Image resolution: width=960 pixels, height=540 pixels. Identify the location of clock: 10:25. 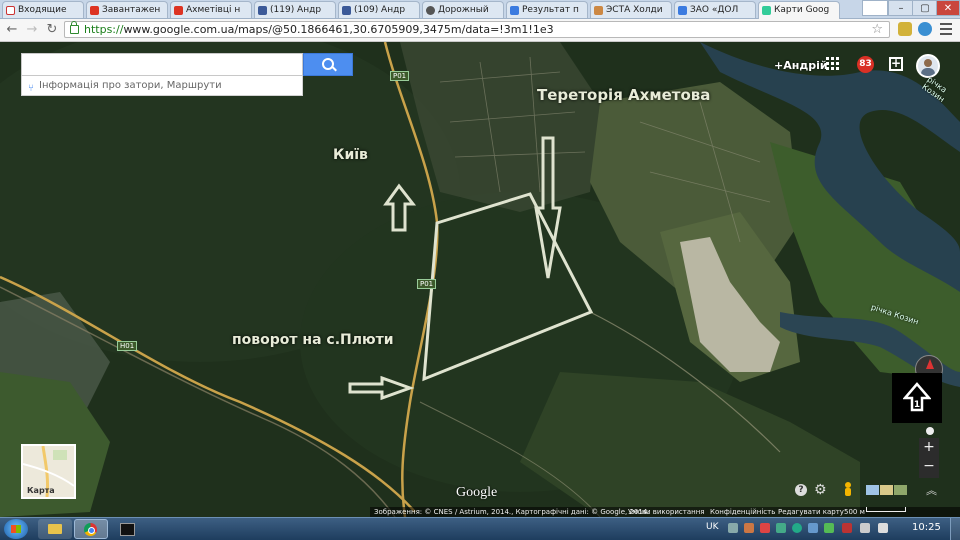
(926, 527).